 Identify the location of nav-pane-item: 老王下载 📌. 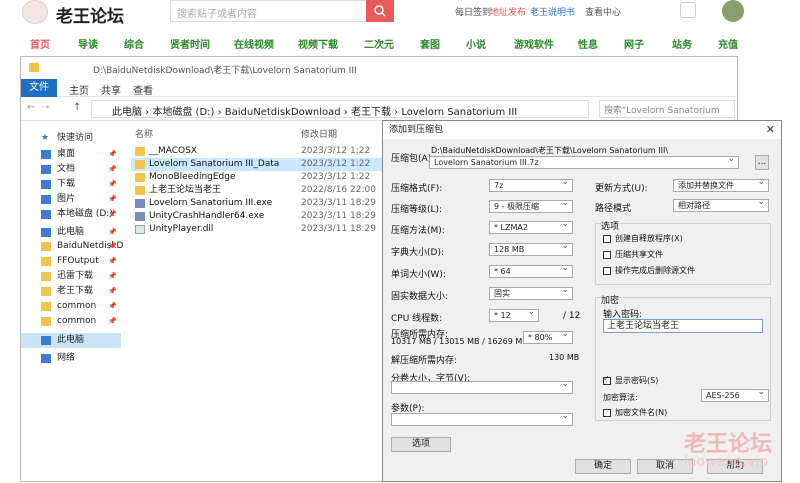
(71, 291).